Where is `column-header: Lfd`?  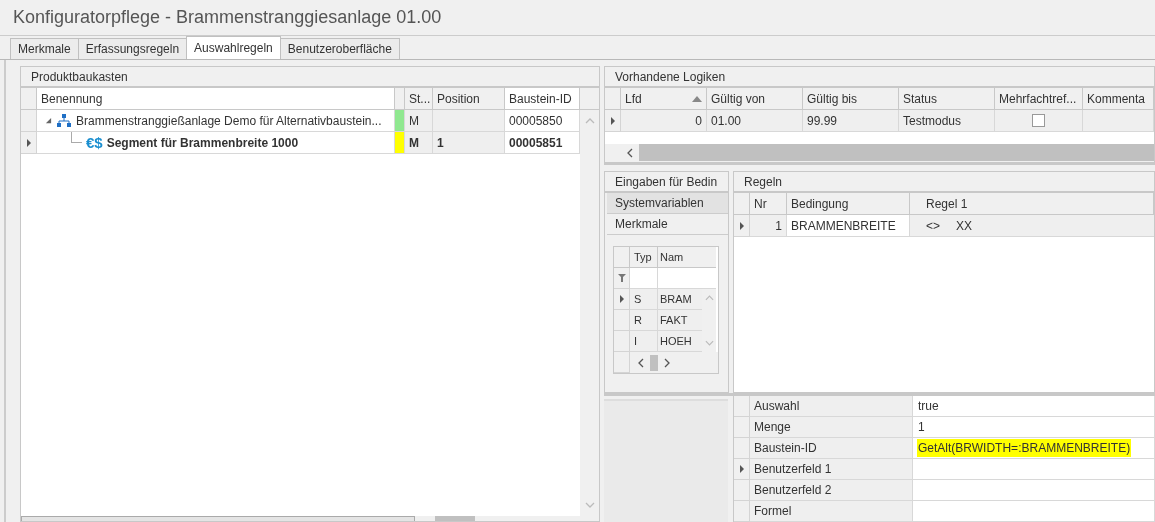 column-header: Lfd is located at coordinates (664, 99).